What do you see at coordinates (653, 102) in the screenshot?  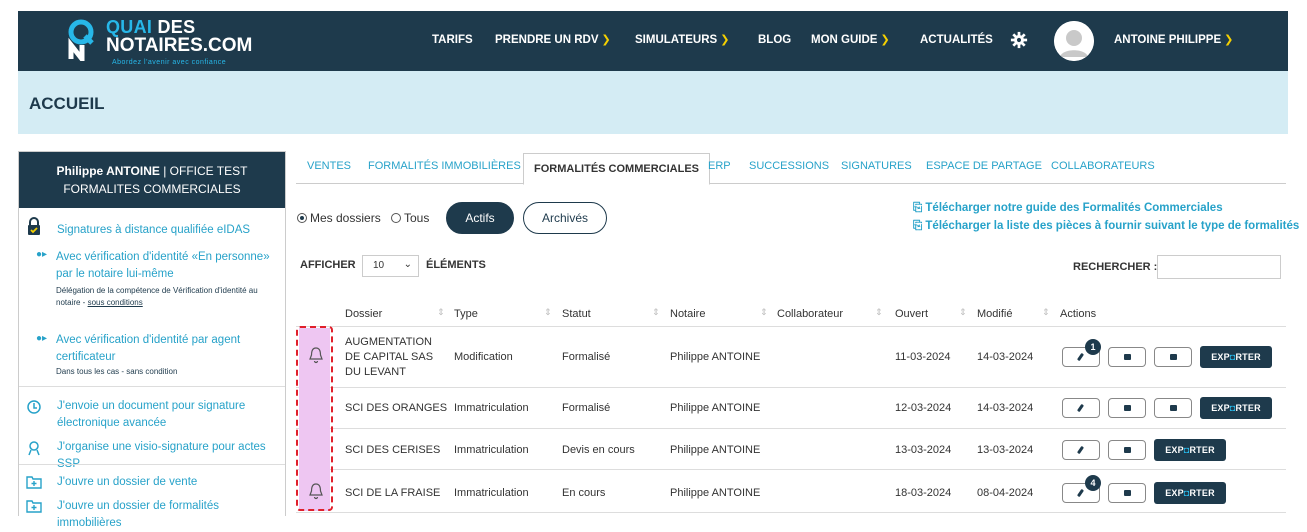 I see `page-banner: ACCUEIL` at bounding box center [653, 102].